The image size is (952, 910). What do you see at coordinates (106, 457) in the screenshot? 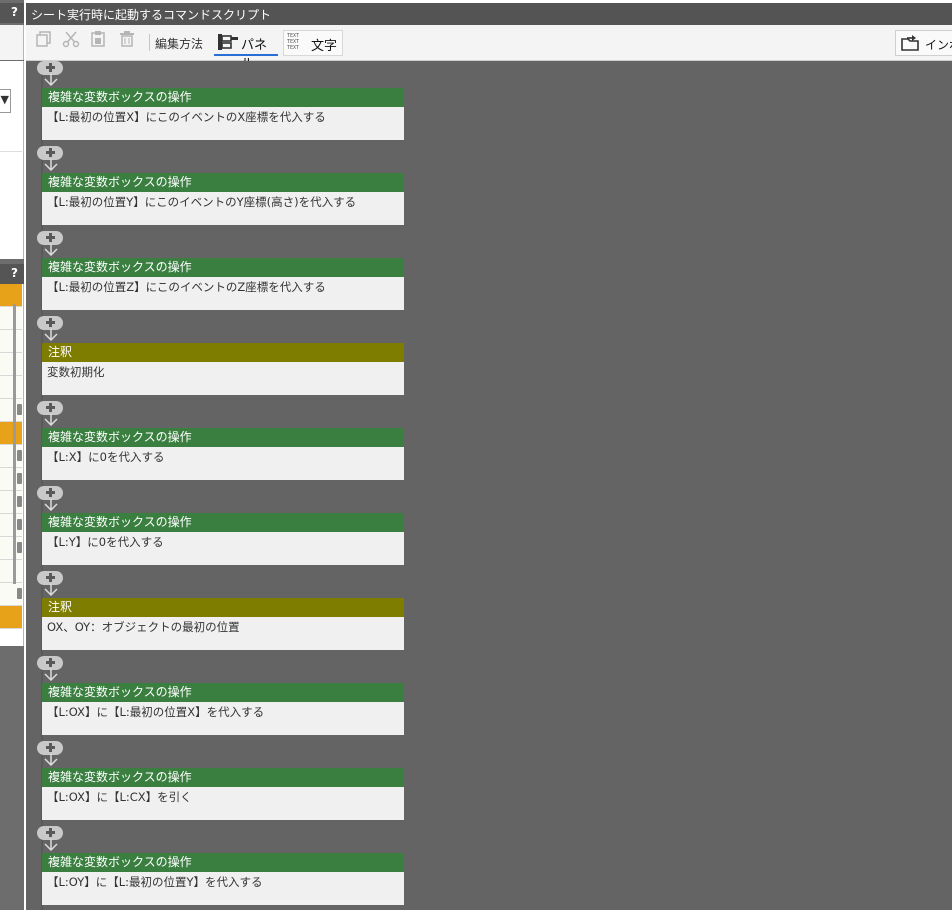
I see `command-description: 【L:X】に0を代入する` at bounding box center [106, 457].